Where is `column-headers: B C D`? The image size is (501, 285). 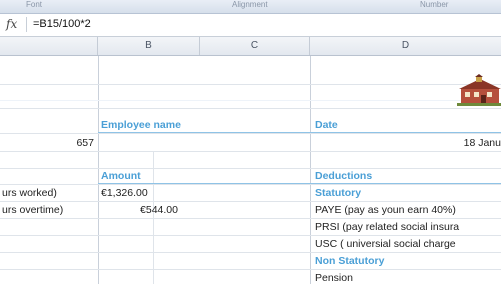
column-headers: B C D is located at coordinates (250, 46).